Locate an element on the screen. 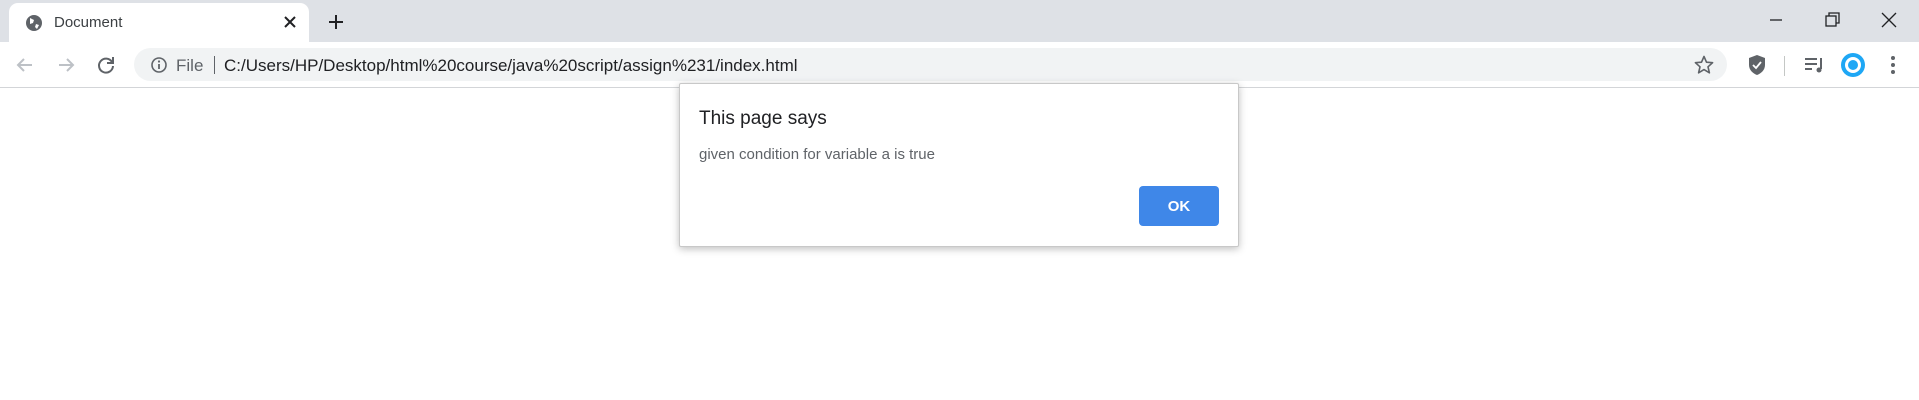 This screenshot has width=1919, height=400. restore-icon is located at coordinates (1832, 20).